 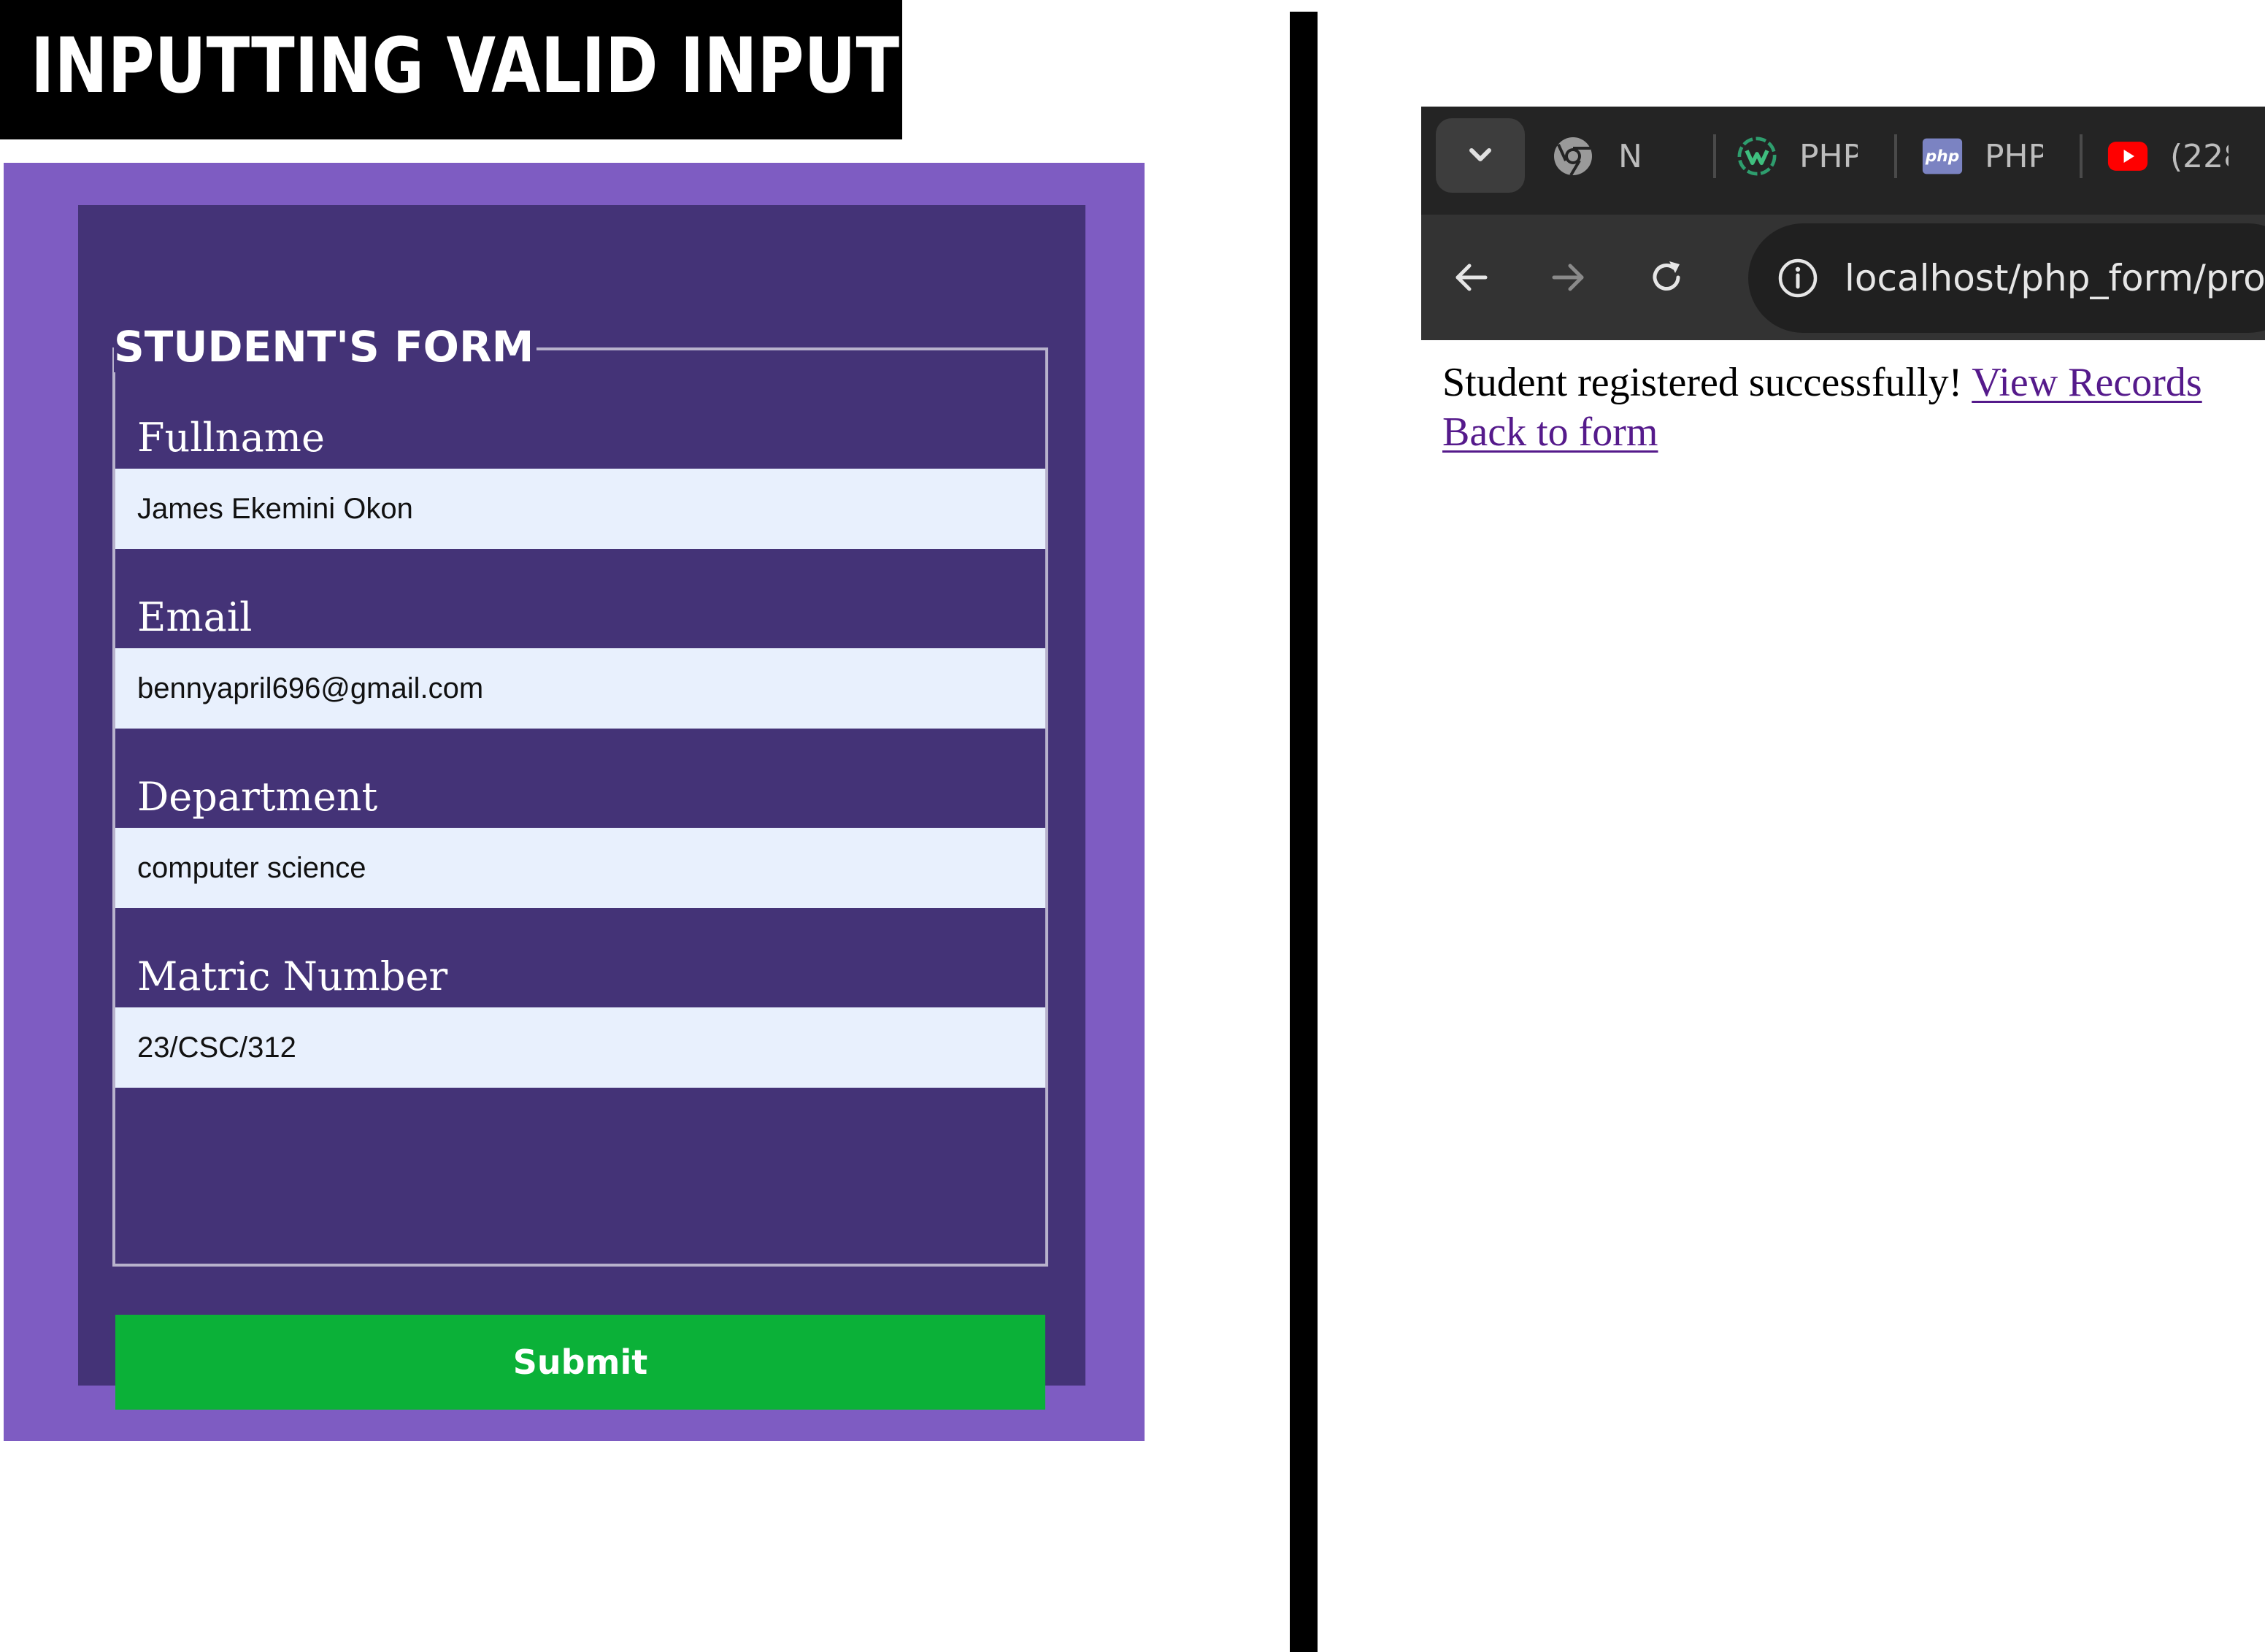 I want to click on forward-button, so click(x=1568, y=277).